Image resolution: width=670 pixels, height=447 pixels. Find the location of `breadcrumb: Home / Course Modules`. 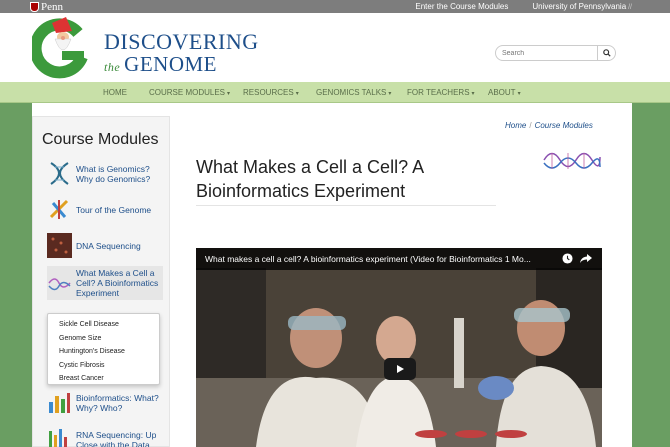

breadcrumb: Home / Course Modules is located at coordinates (549, 125).